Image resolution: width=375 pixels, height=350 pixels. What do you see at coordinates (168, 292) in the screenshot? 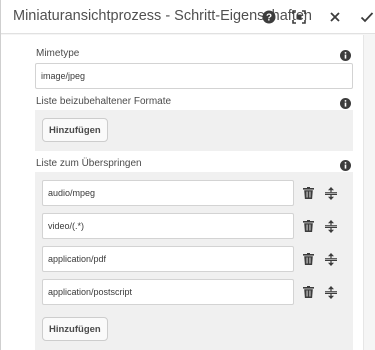
I see `skip-list-item-field: application/postscript` at bounding box center [168, 292].